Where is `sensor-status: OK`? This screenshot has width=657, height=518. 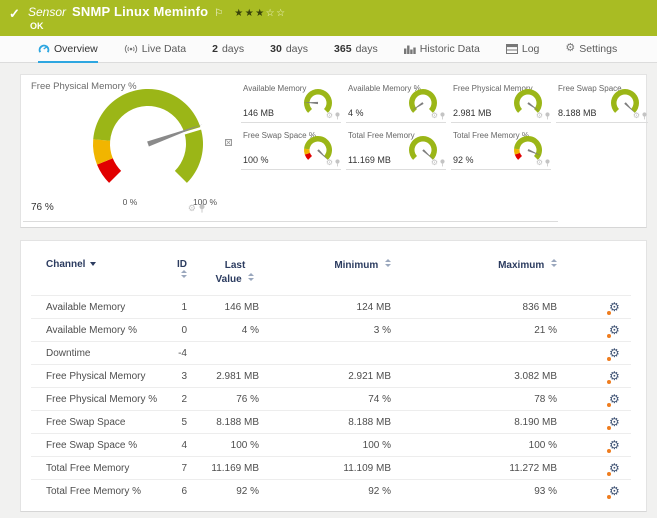 sensor-status: OK is located at coordinates (37, 26).